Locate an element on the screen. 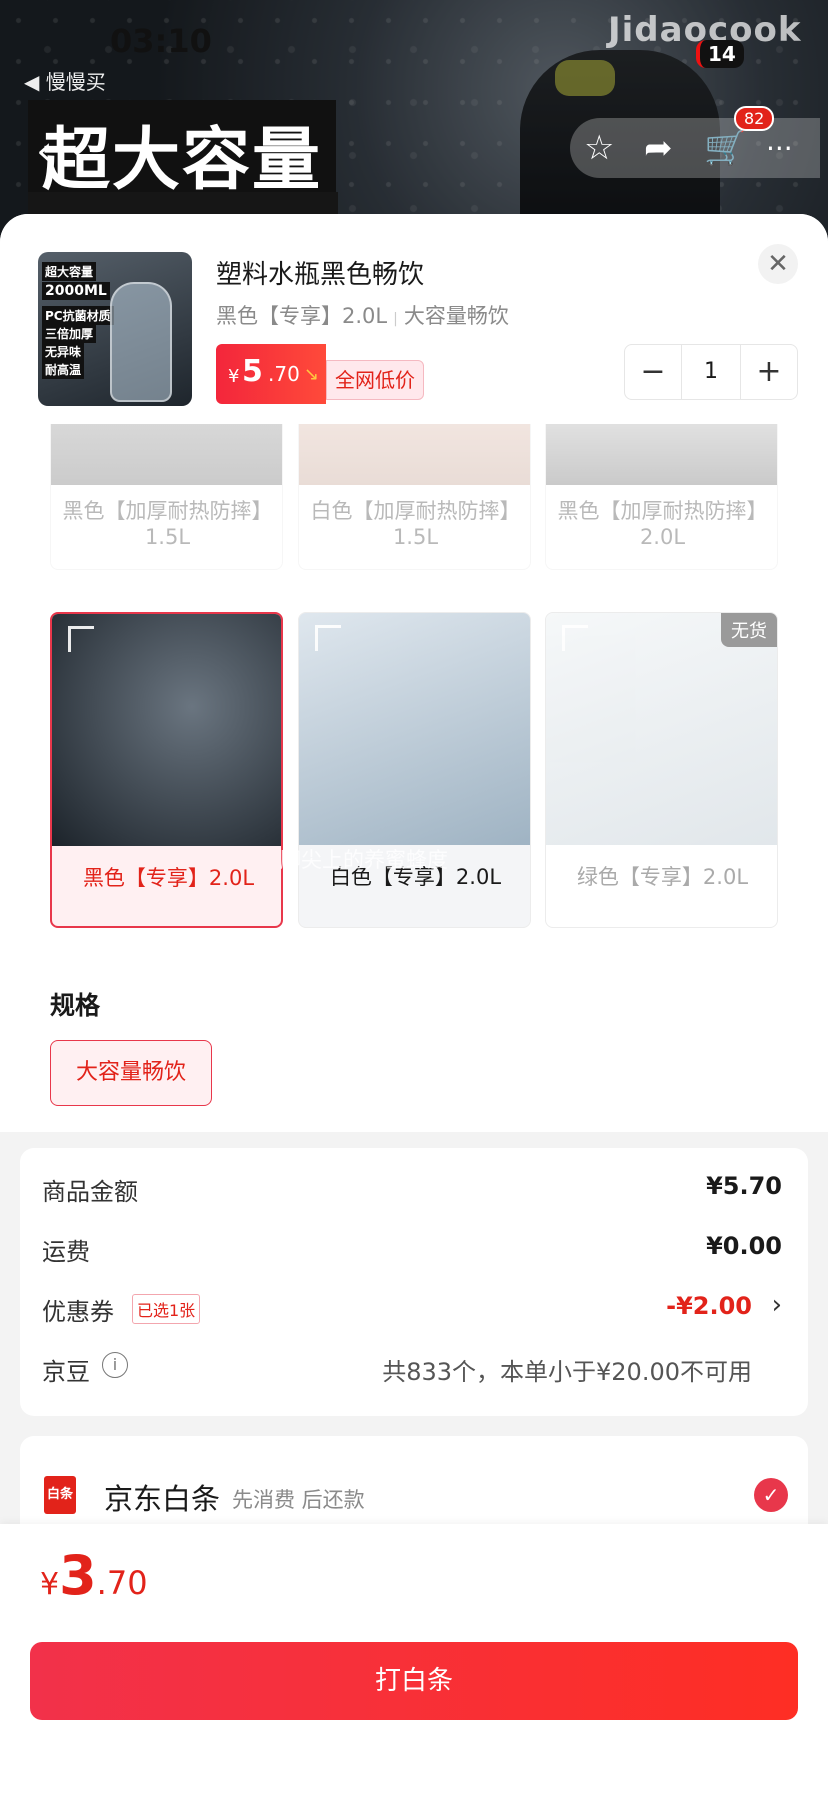 Image resolution: width=828 pixels, height=1795 pixels. price-integer: 5 is located at coordinates (252, 371).